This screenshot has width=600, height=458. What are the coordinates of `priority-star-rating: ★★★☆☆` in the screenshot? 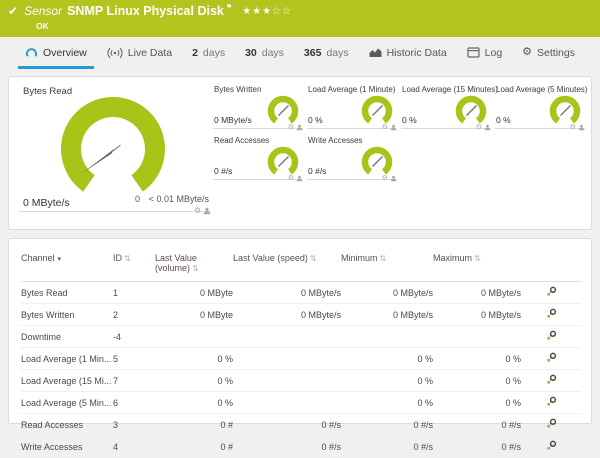 It's located at (267, 11).